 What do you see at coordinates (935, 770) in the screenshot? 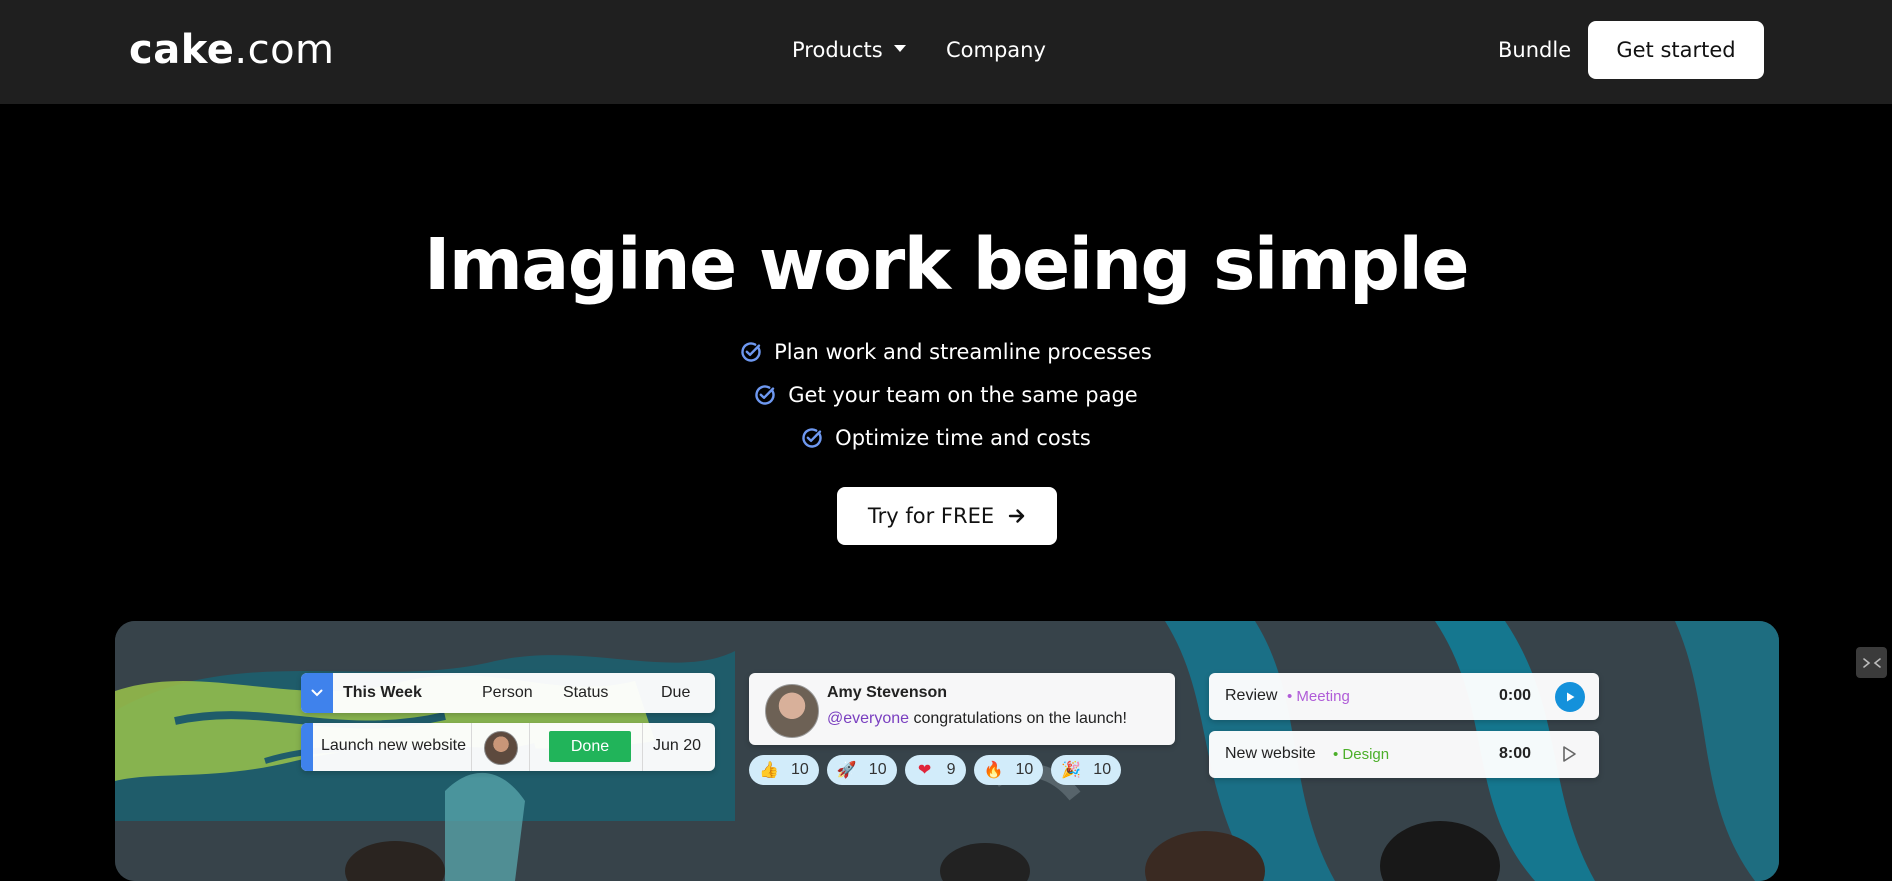
I see `reaction-pill: ❤ 9` at bounding box center [935, 770].